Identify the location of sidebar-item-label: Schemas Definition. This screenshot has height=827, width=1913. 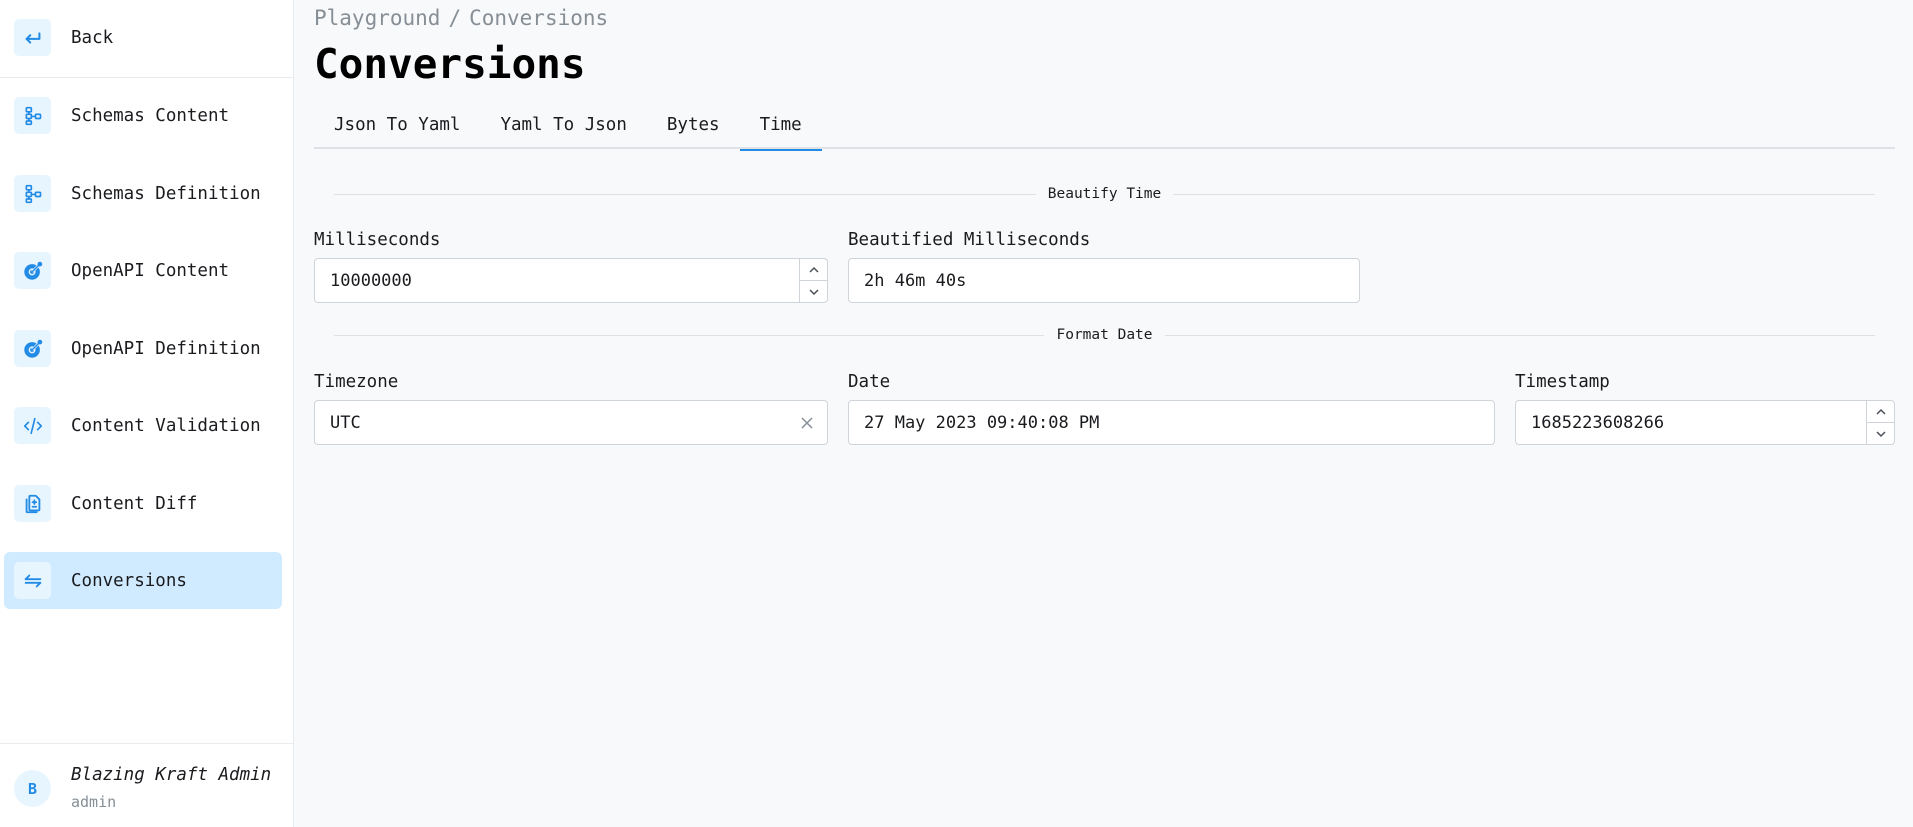
(166, 193).